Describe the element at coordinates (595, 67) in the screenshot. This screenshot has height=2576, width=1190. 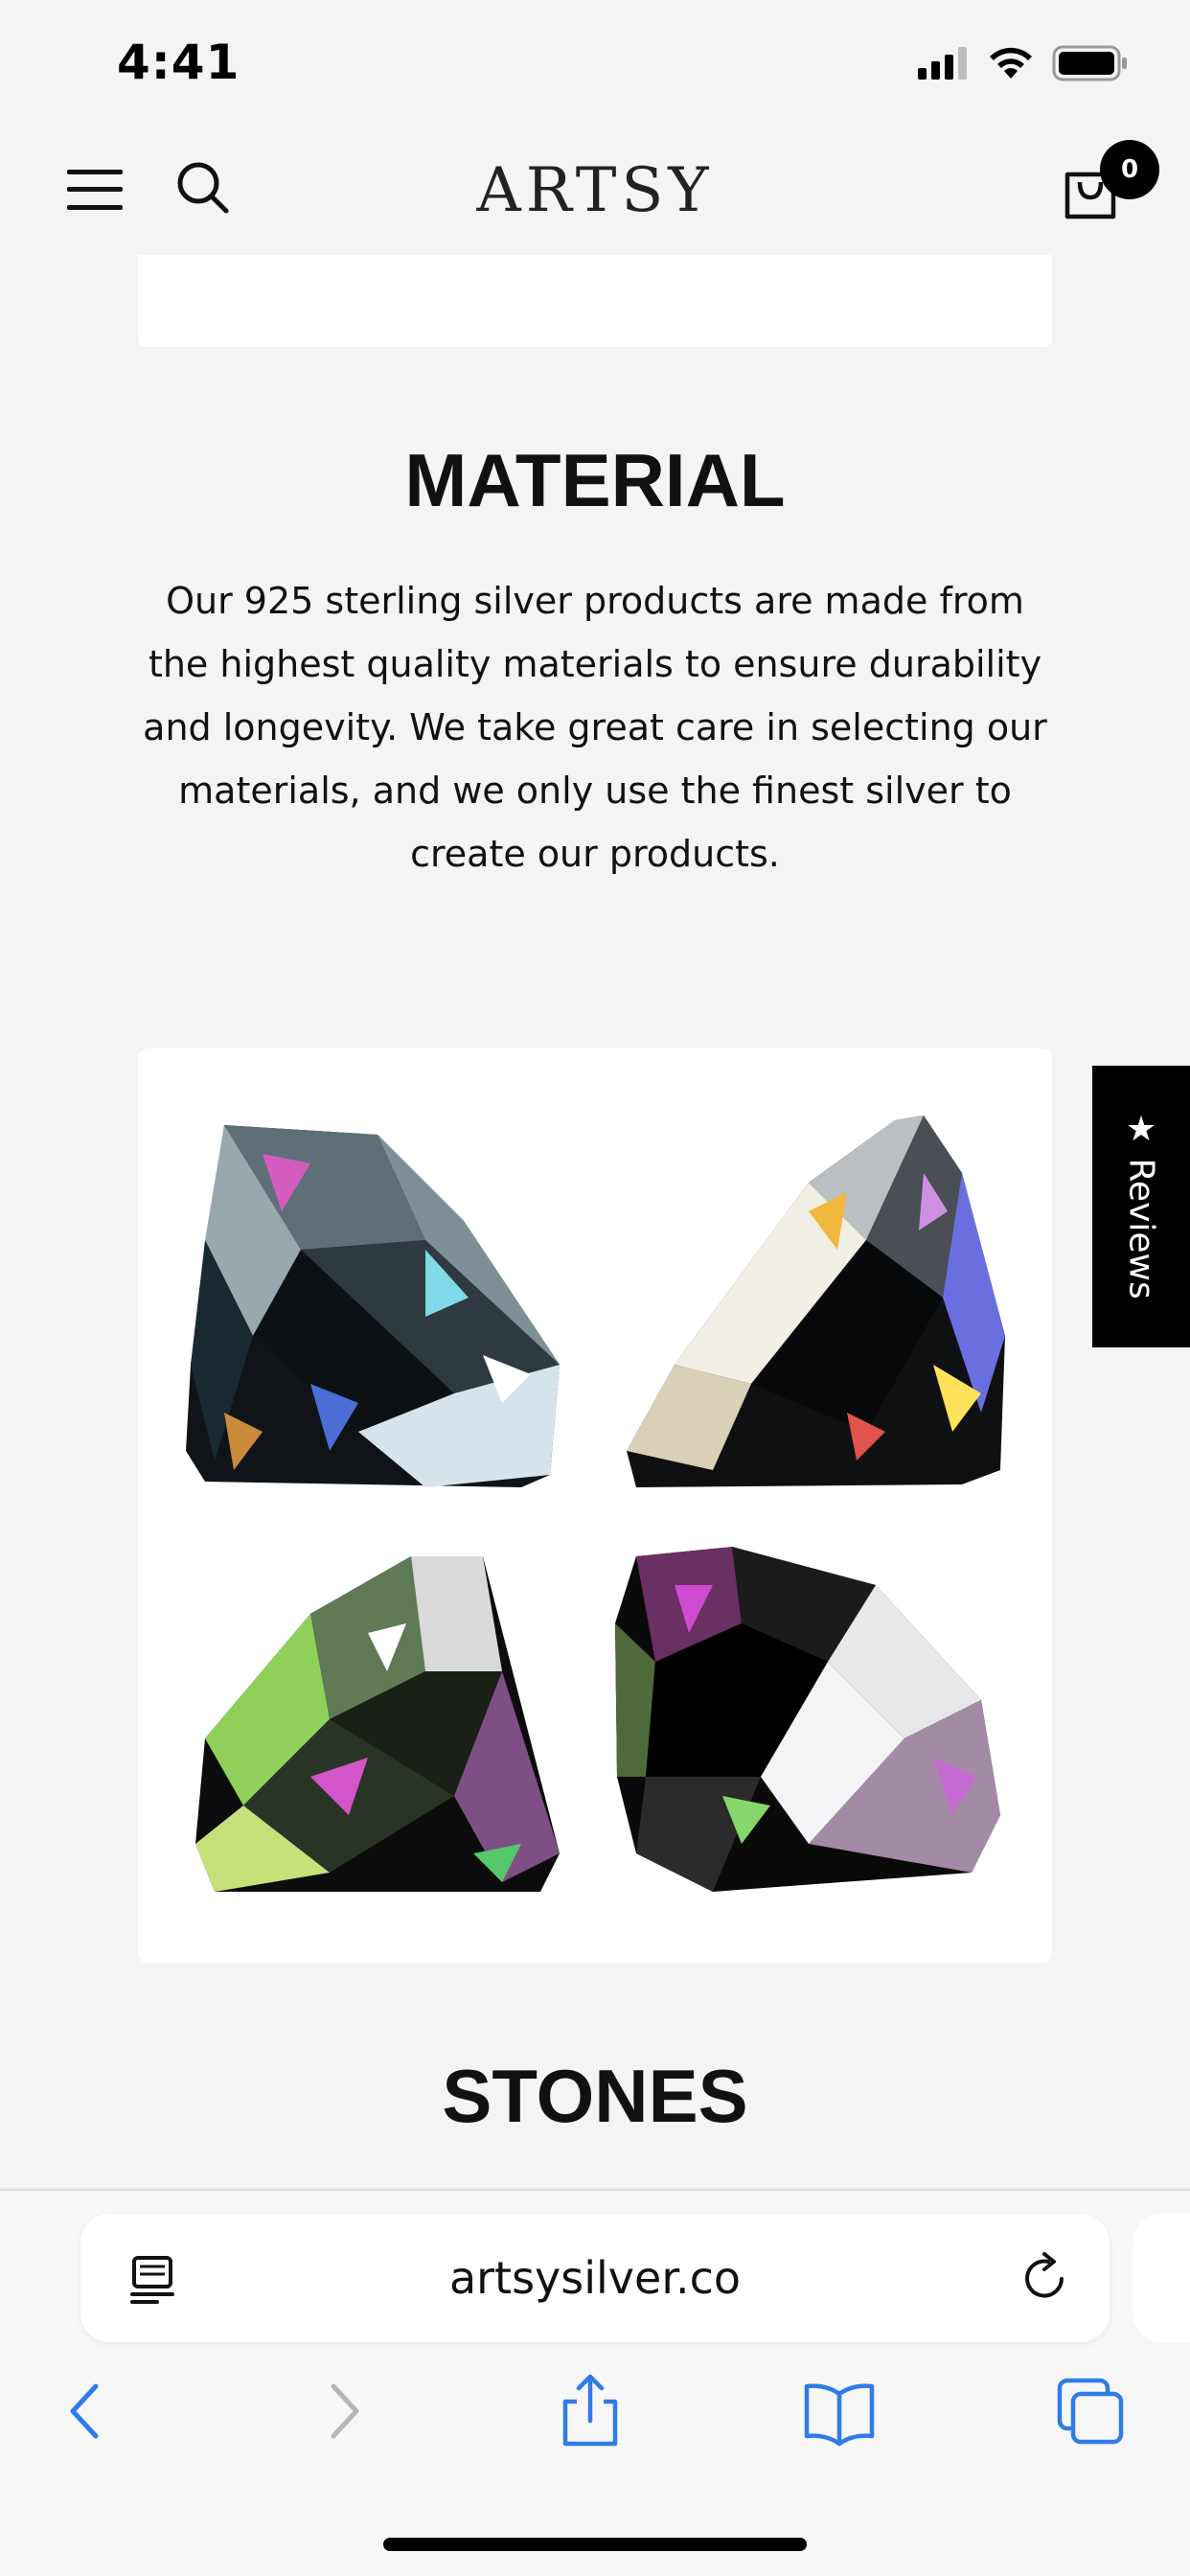
I see `status-bar: 4:41` at that location.